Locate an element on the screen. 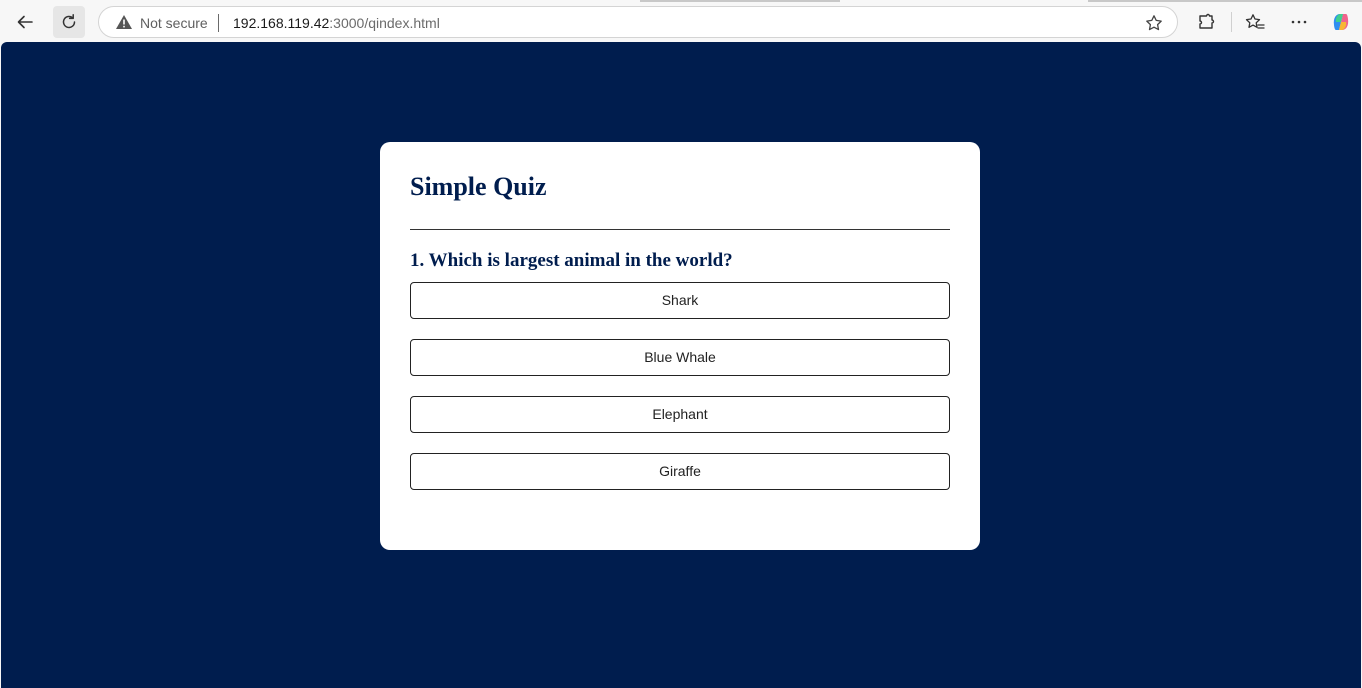 The width and height of the screenshot is (1362, 688). address-separator is located at coordinates (218, 23).